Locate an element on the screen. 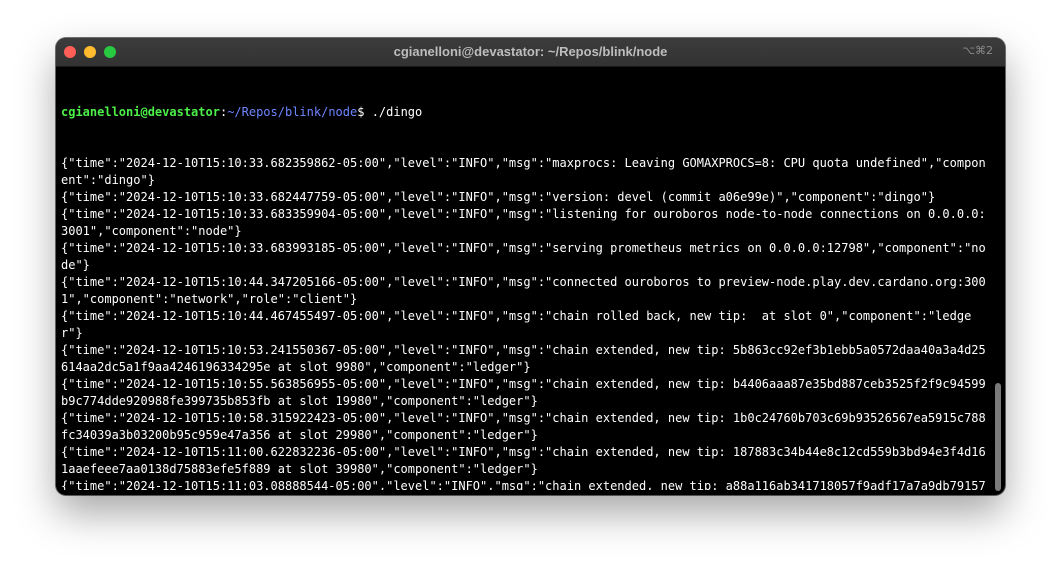  prompt-command: ./dingo is located at coordinates (397, 112).